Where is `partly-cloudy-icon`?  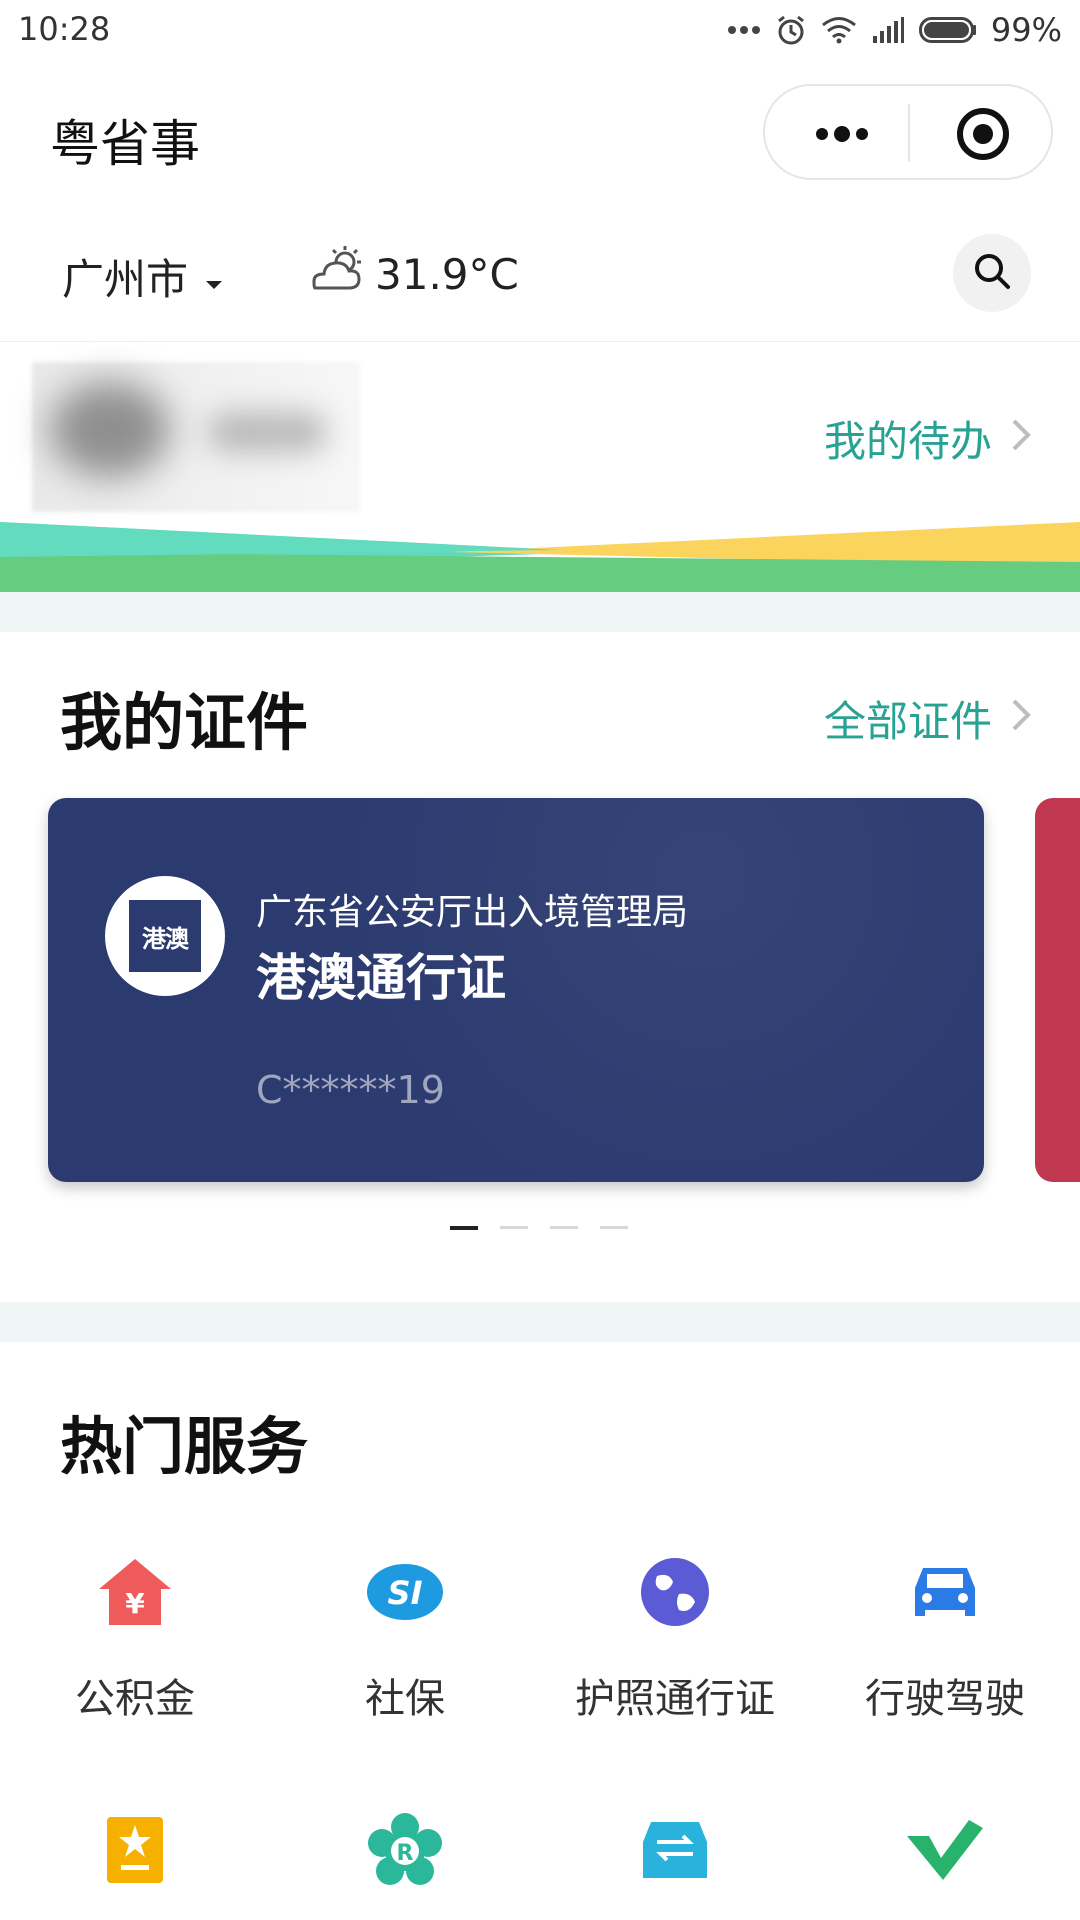
partly-cloudy-icon is located at coordinates (336, 274).